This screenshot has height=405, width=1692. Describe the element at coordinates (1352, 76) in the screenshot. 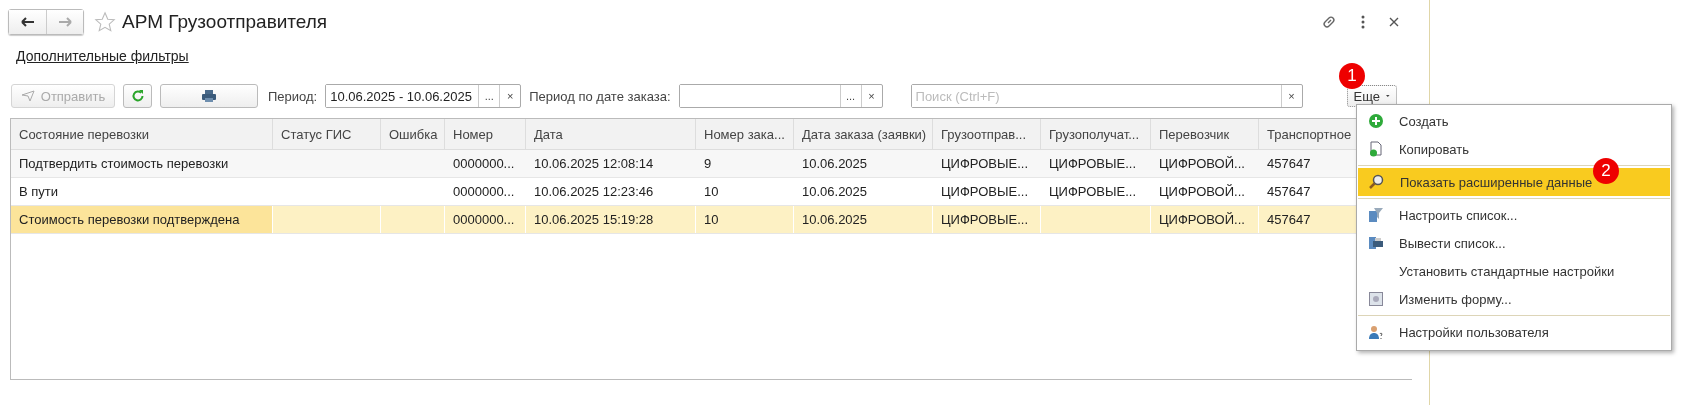

I see `step-badge: 1` at that location.